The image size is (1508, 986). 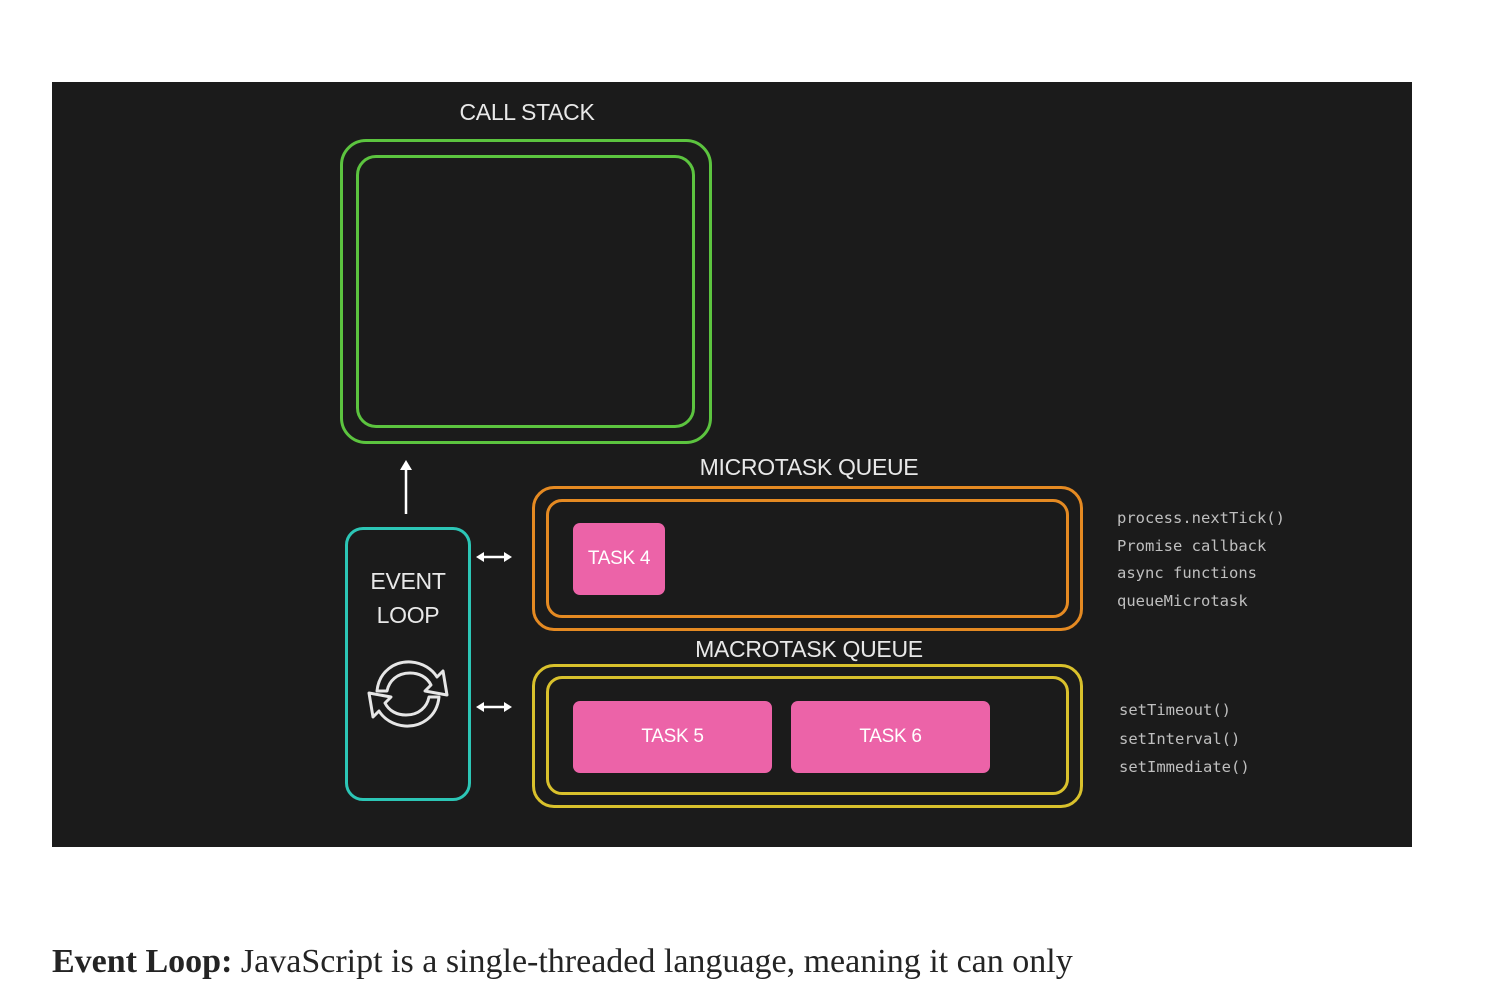 What do you see at coordinates (408, 615) in the screenshot?
I see `event-loop-label-line2: LOOP` at bounding box center [408, 615].